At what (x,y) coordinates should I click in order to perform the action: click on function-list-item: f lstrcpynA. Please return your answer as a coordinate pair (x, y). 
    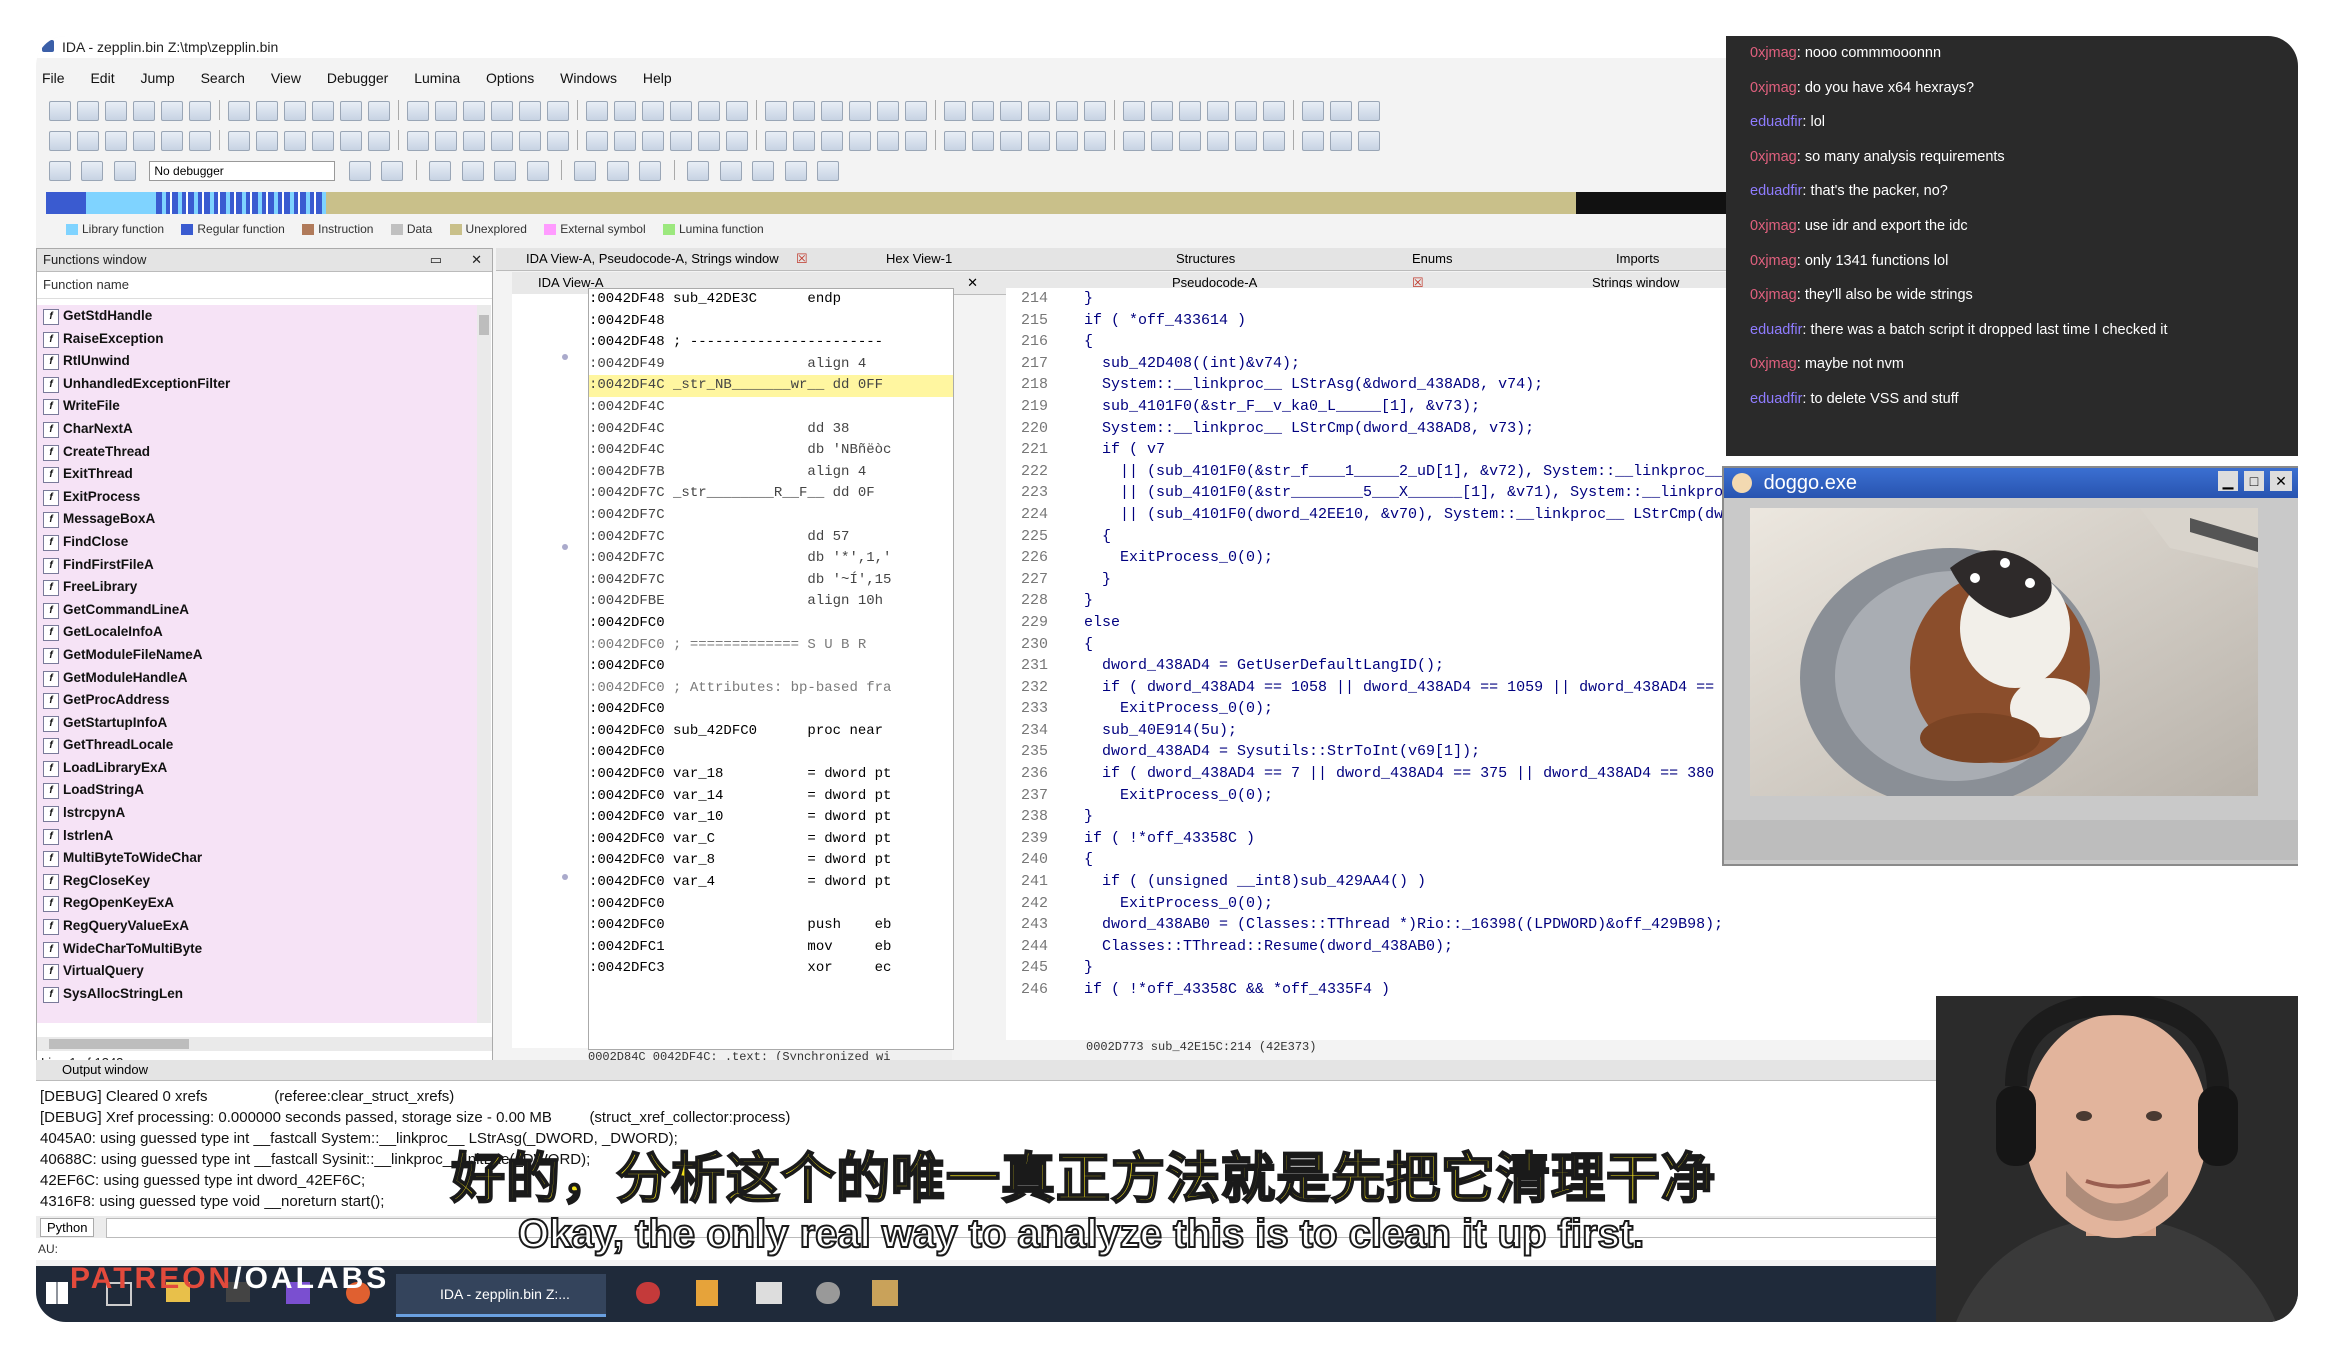
    Looking at the image, I should click on (257, 813).